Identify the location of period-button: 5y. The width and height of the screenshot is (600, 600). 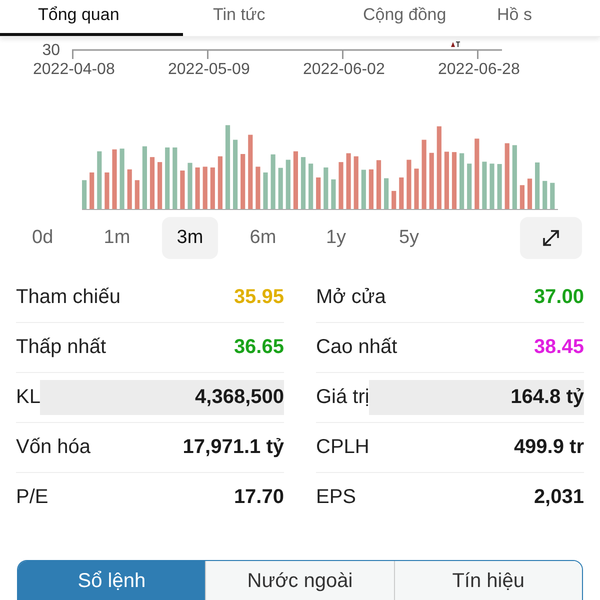
(409, 238).